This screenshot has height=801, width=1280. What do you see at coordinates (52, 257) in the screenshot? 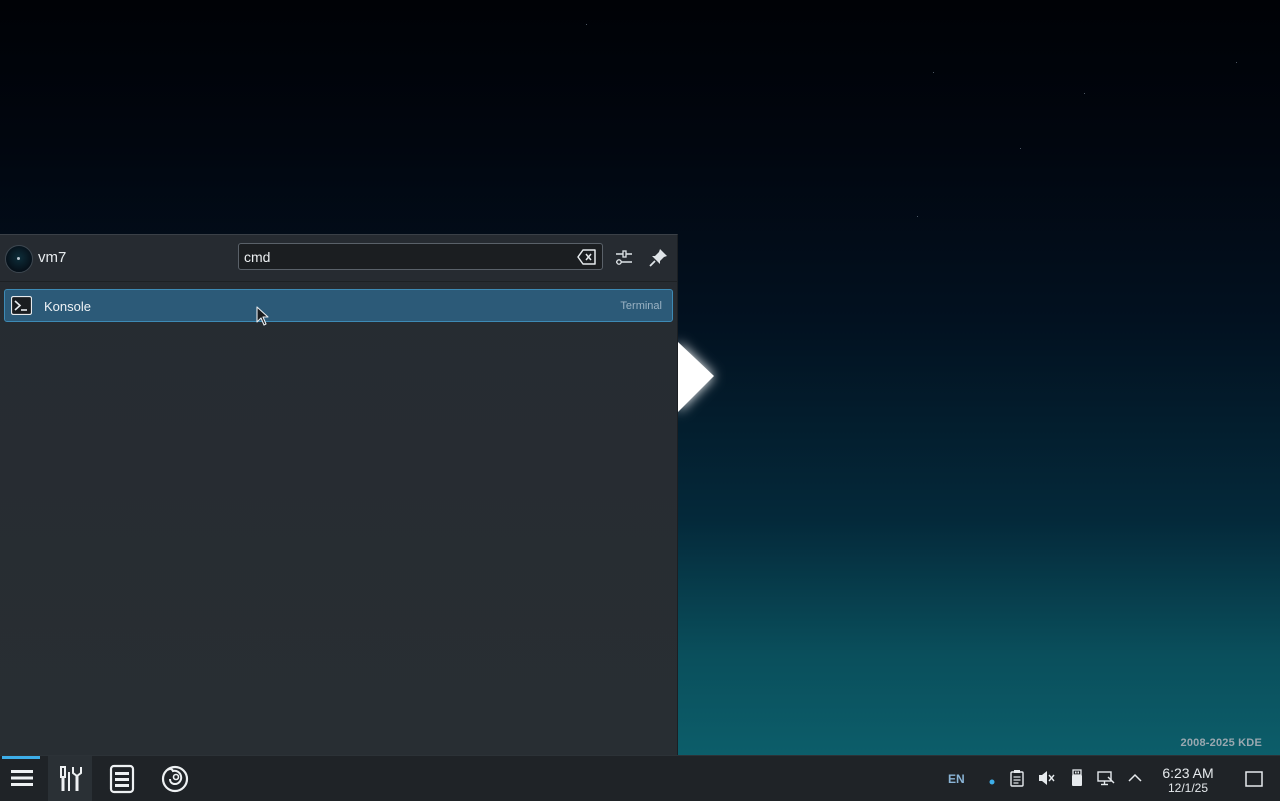
I see `username-label: vm7` at bounding box center [52, 257].